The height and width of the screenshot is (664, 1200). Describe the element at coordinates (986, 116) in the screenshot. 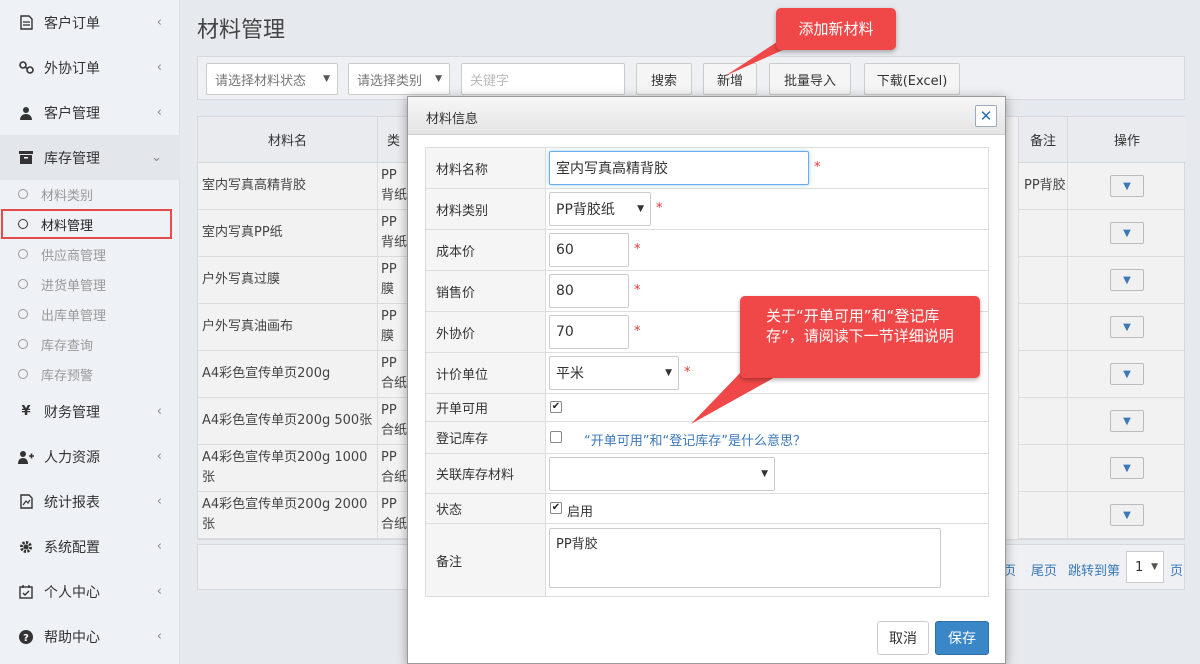

I see `close-button: ✕` at that location.